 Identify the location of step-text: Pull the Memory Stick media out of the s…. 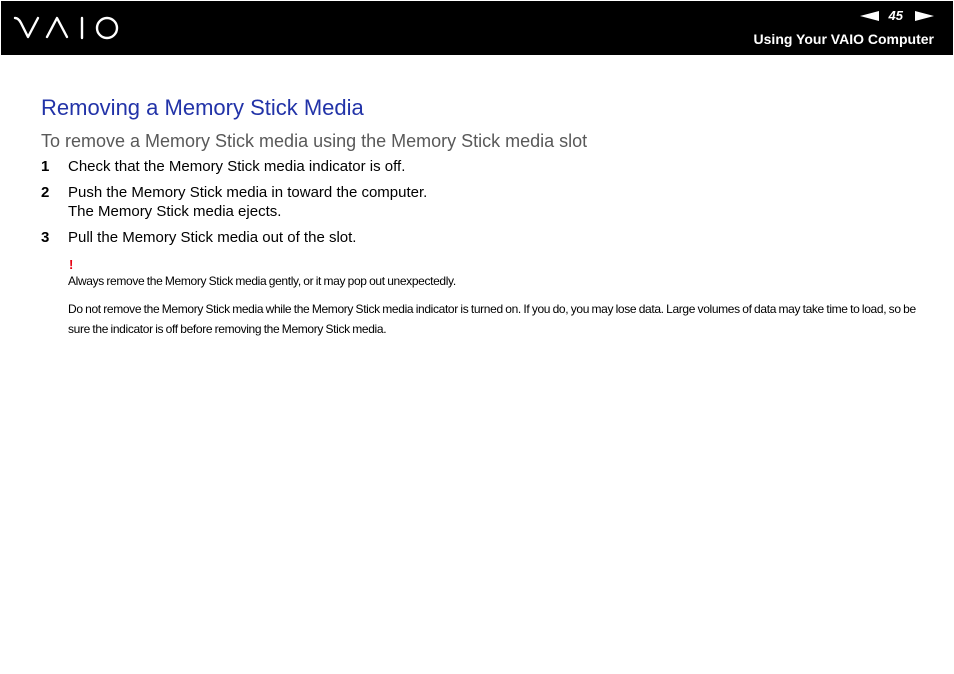
(212, 237).